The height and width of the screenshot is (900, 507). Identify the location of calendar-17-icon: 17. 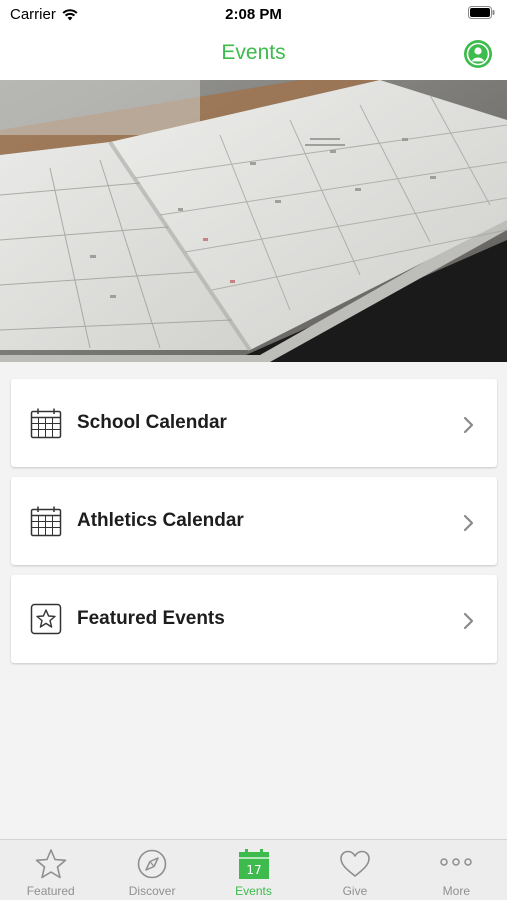
(253, 864).